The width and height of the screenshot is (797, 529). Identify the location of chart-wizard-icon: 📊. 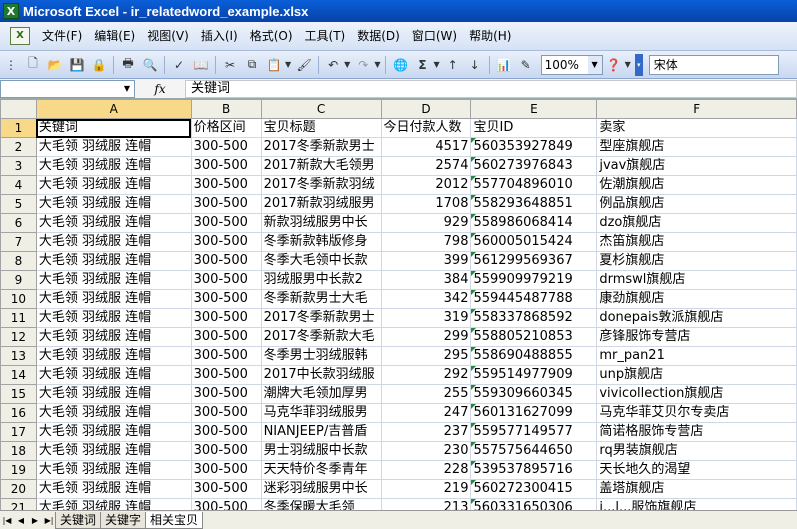
(504, 65).